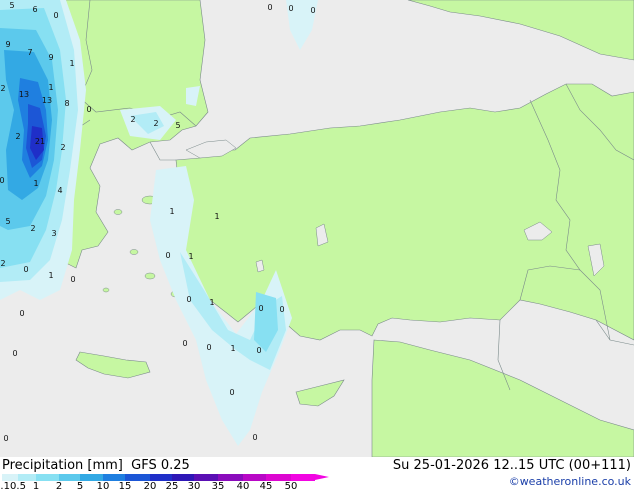 The height and width of the screenshot is (492, 634). What do you see at coordinates (34, 9) in the screenshot?
I see `precip-value-label: 6` at bounding box center [34, 9].